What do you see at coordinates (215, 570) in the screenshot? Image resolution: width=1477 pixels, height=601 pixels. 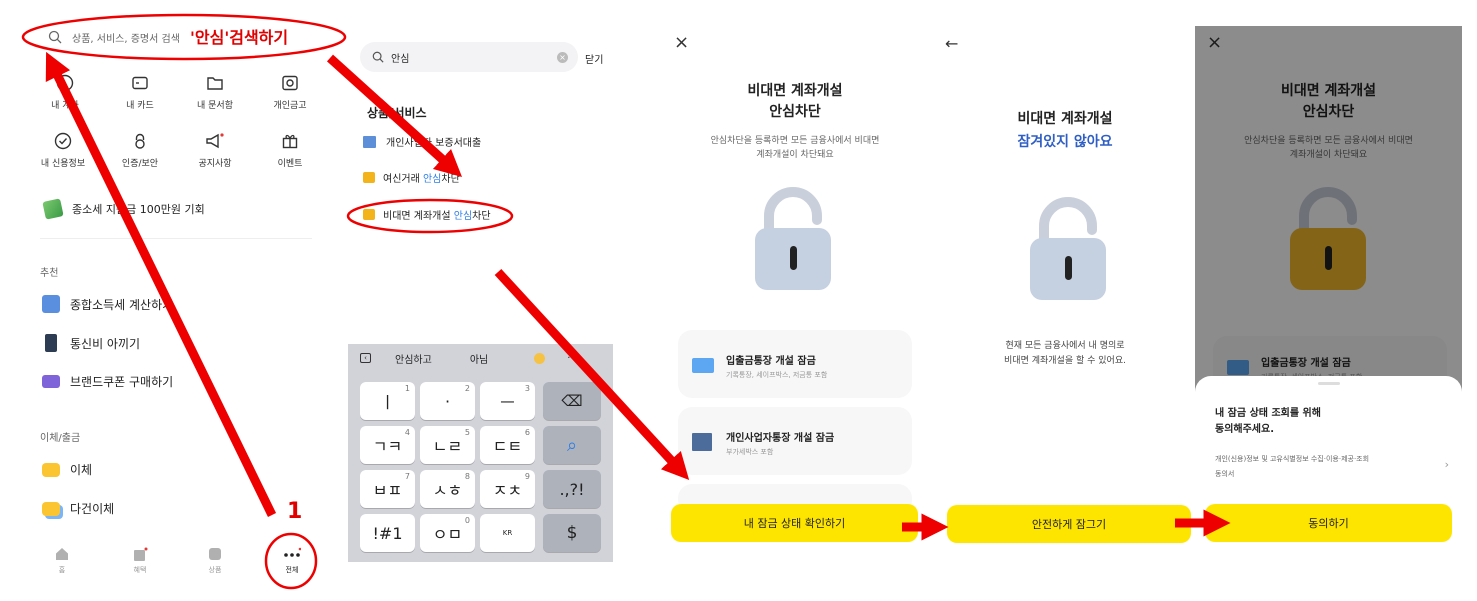 I see `tab-label: 상품` at bounding box center [215, 570].